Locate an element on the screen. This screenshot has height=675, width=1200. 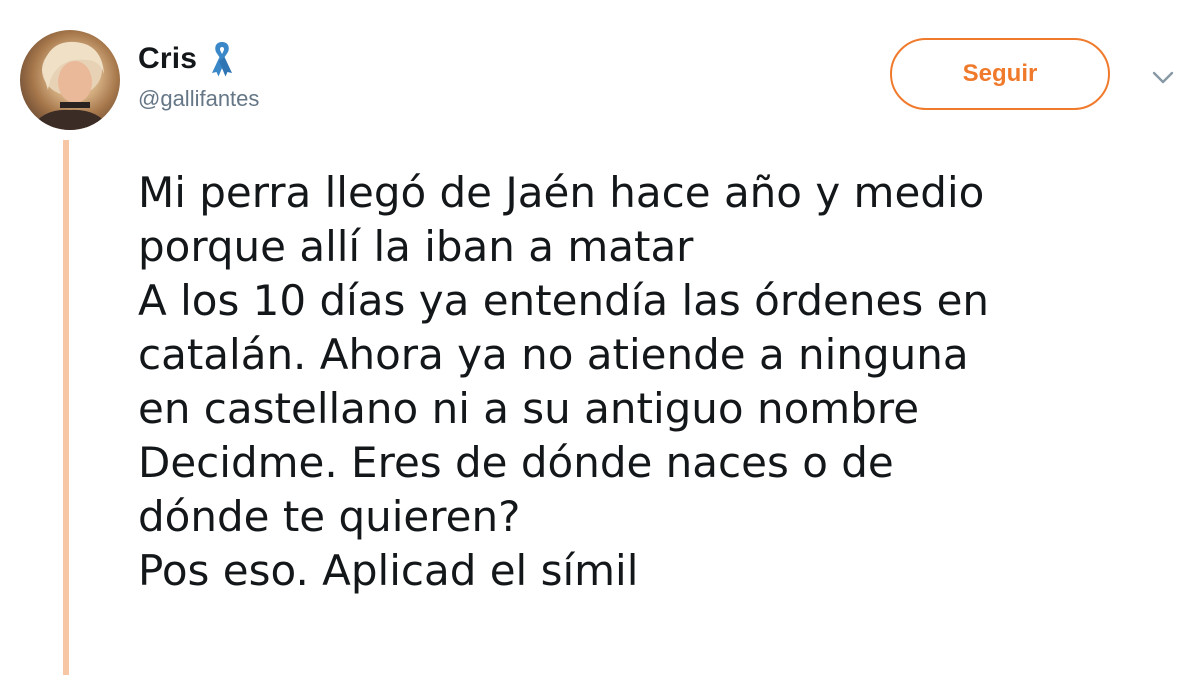
tweet-text-line: catalán. Ahora ya no atiende a ninguna is located at coordinates (553, 354).